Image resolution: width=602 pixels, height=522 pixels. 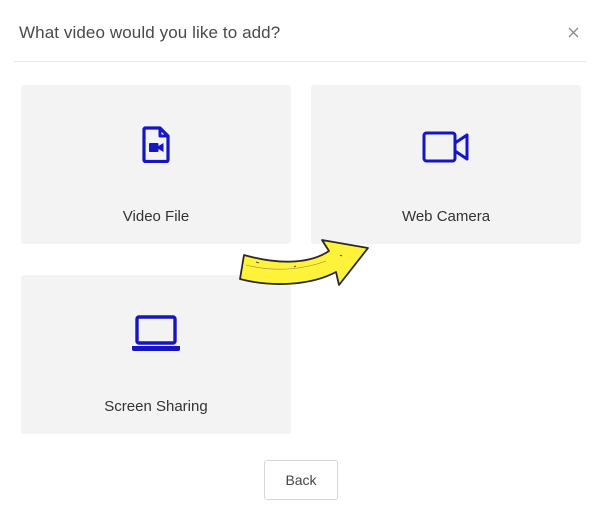 I want to click on video-file-icon, so click(x=156, y=144).